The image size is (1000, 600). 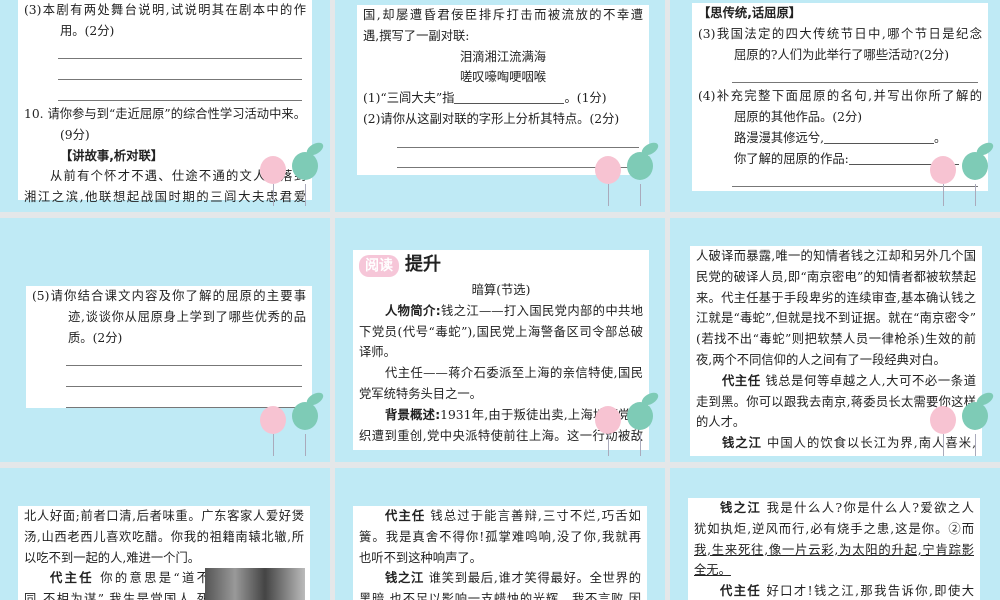 I want to click on line-text: 北人好面;前者口清,后者味重。广东客家人爱好煲, so click(x=164, y=516).